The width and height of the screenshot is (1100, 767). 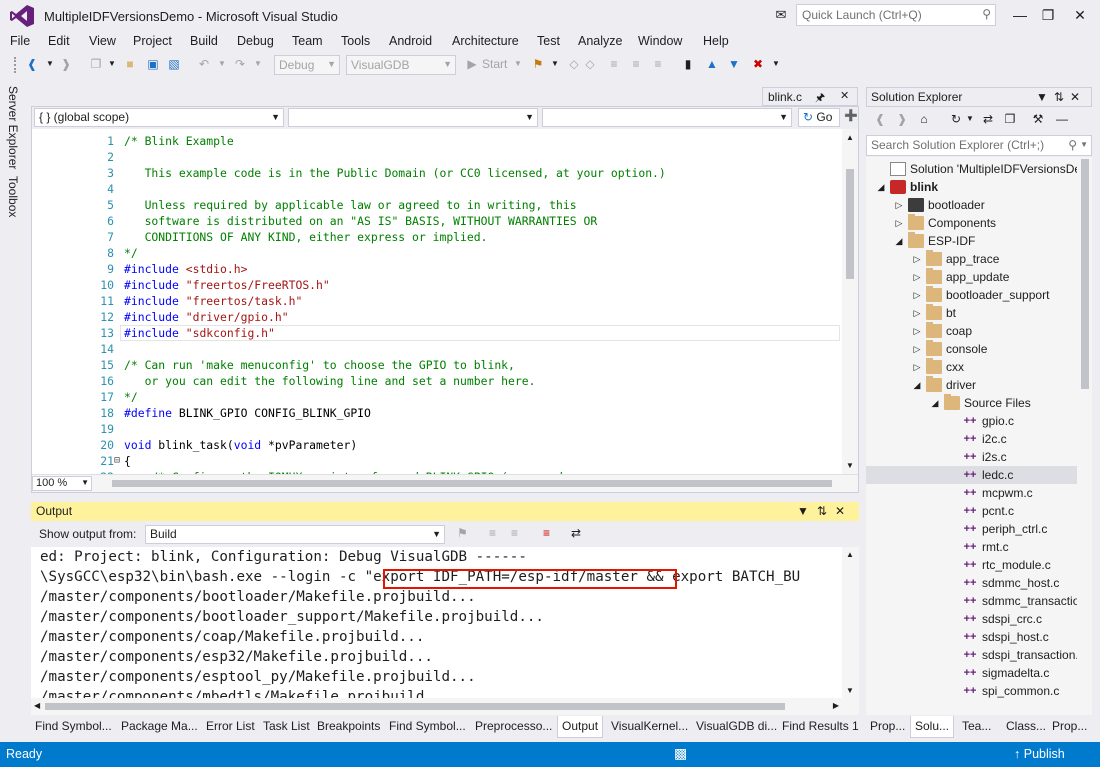 What do you see at coordinates (810, 96) in the screenshot?
I see `document-tab-blink-c: blink.c 🖈 ✕` at bounding box center [810, 96].